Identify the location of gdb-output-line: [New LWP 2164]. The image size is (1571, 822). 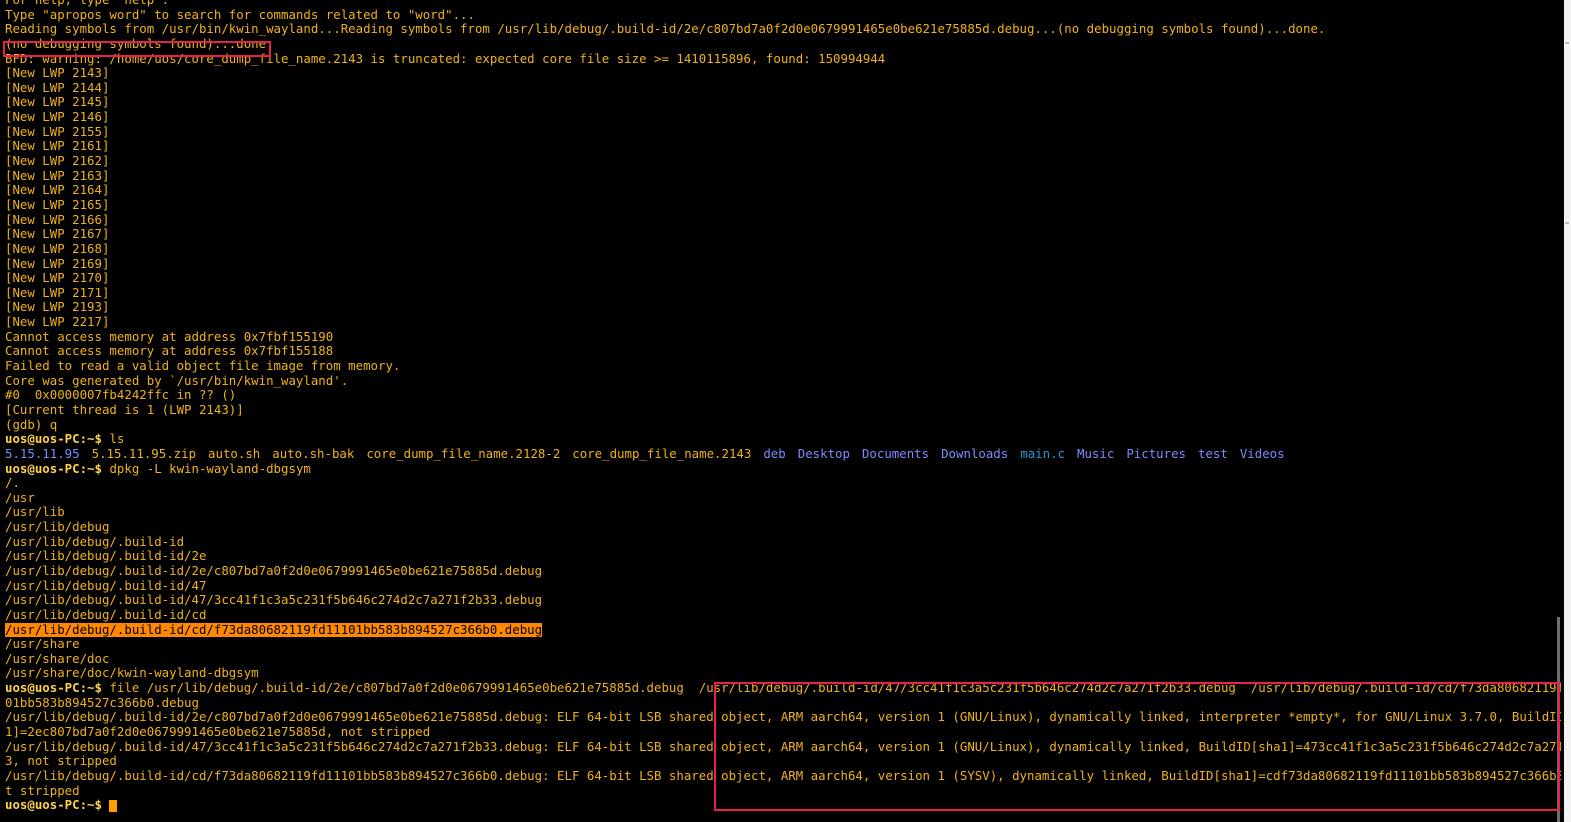
(57, 190).